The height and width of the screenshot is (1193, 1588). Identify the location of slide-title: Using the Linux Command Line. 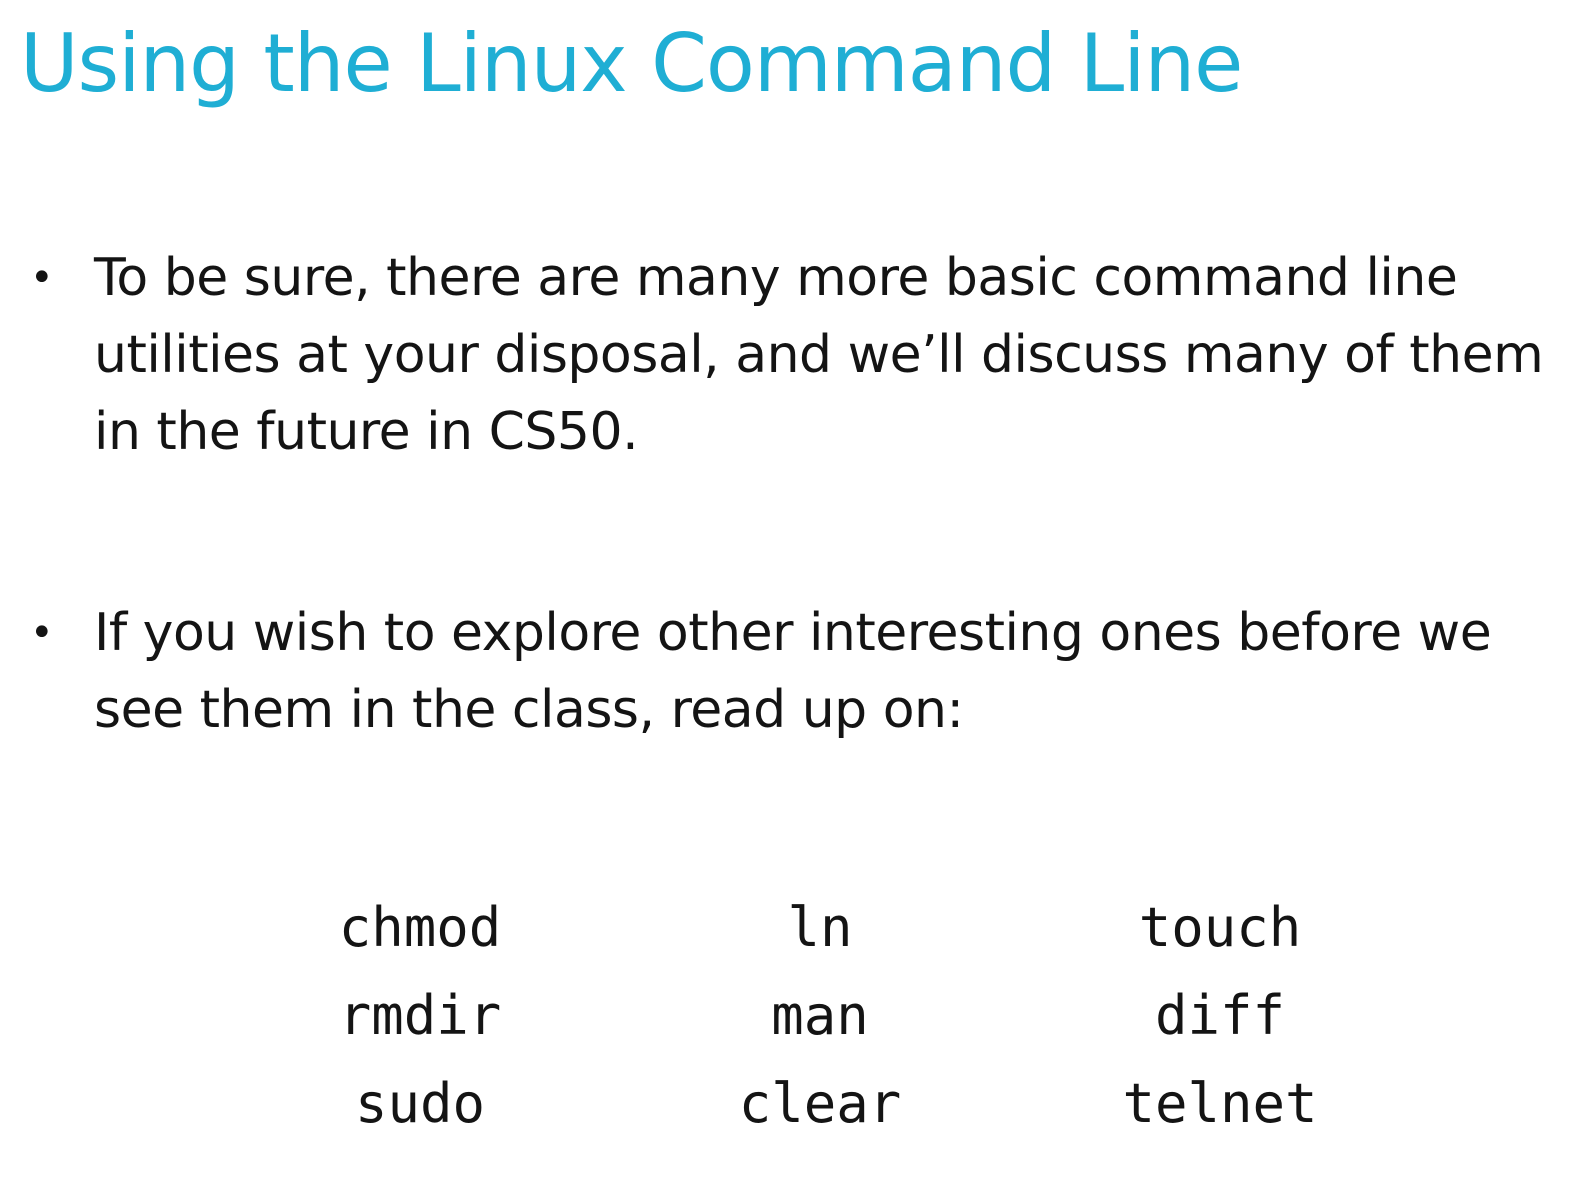
(631, 63).